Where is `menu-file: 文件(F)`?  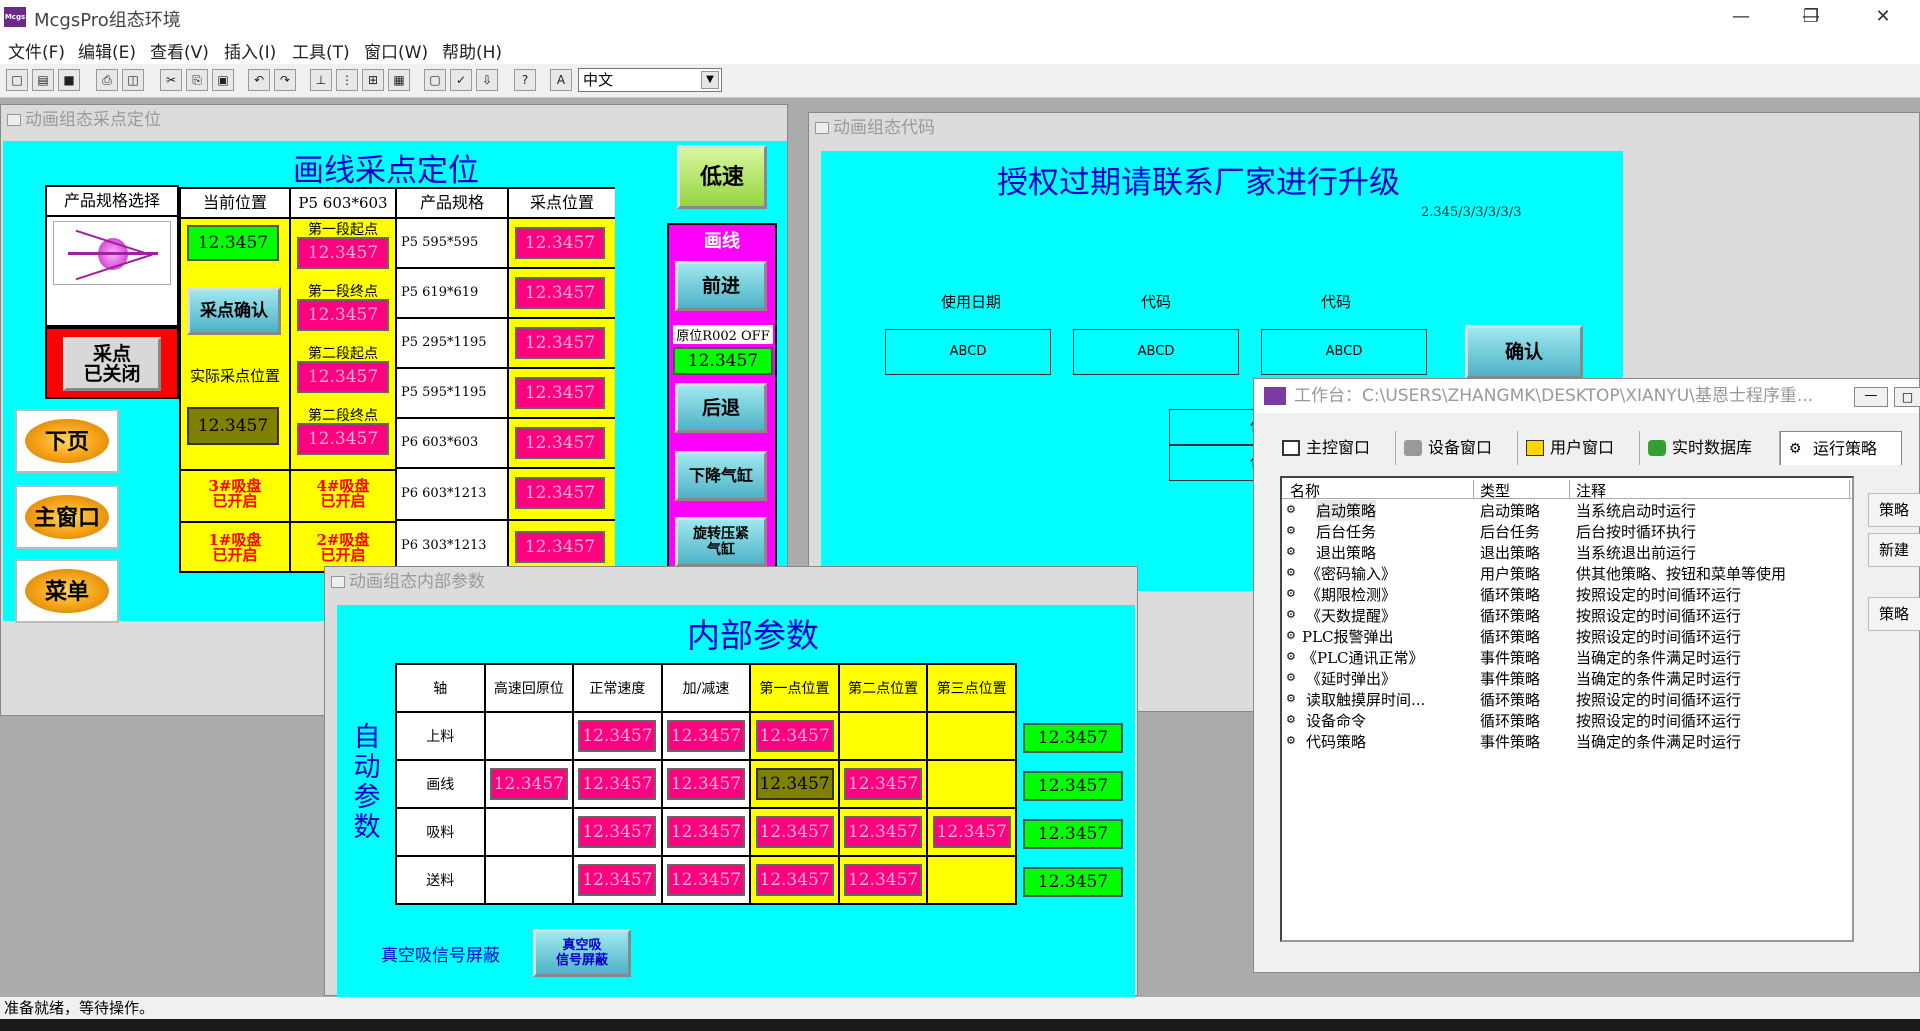 menu-file: 文件(F) is located at coordinates (36, 50).